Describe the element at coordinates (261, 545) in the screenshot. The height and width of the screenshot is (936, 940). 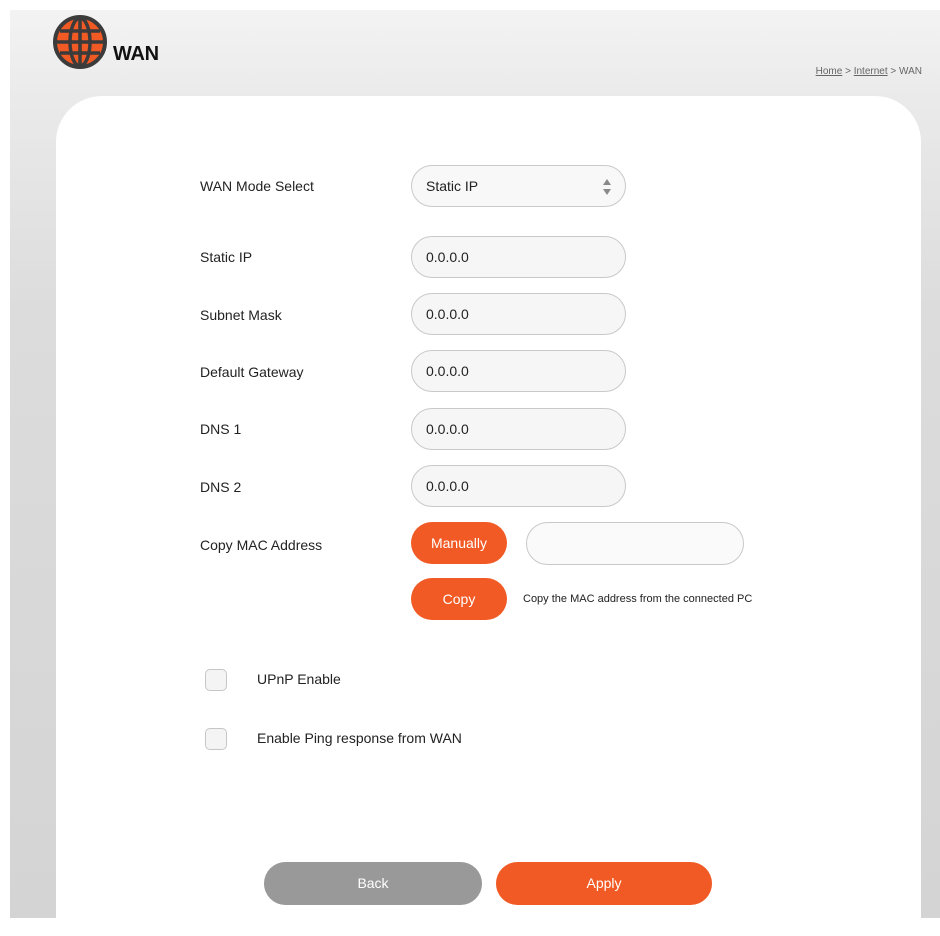
I see `copy-mac-label: Copy MAC Address` at that location.